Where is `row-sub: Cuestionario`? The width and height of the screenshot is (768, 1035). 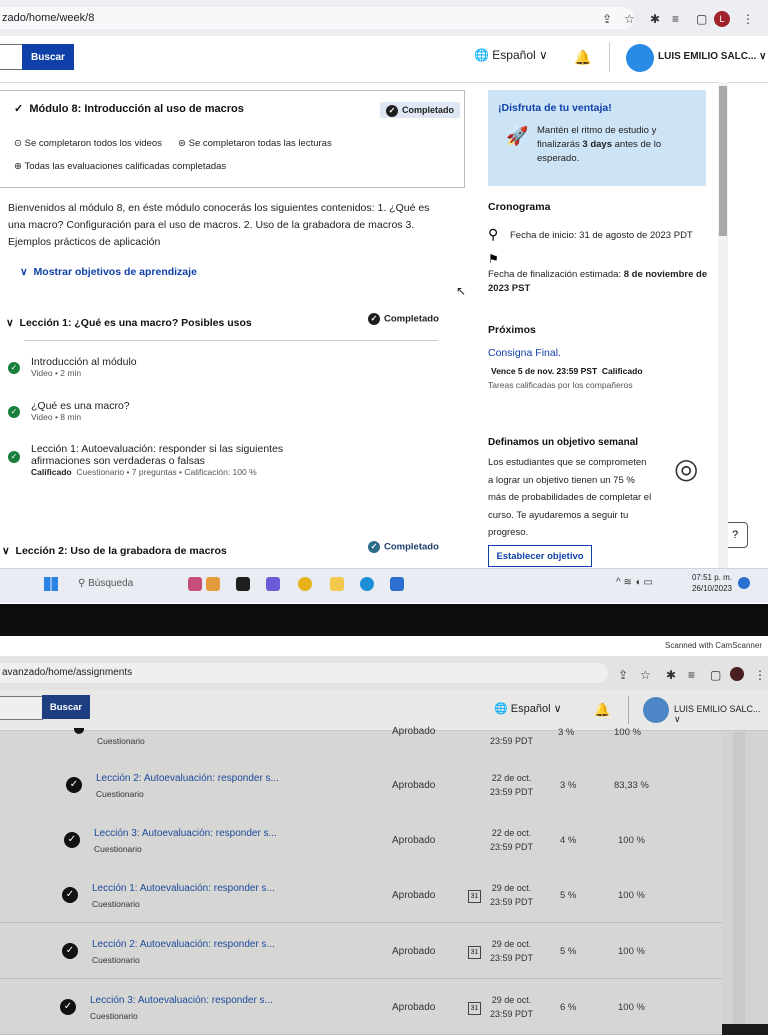
row-sub: Cuestionario is located at coordinates (120, 794).